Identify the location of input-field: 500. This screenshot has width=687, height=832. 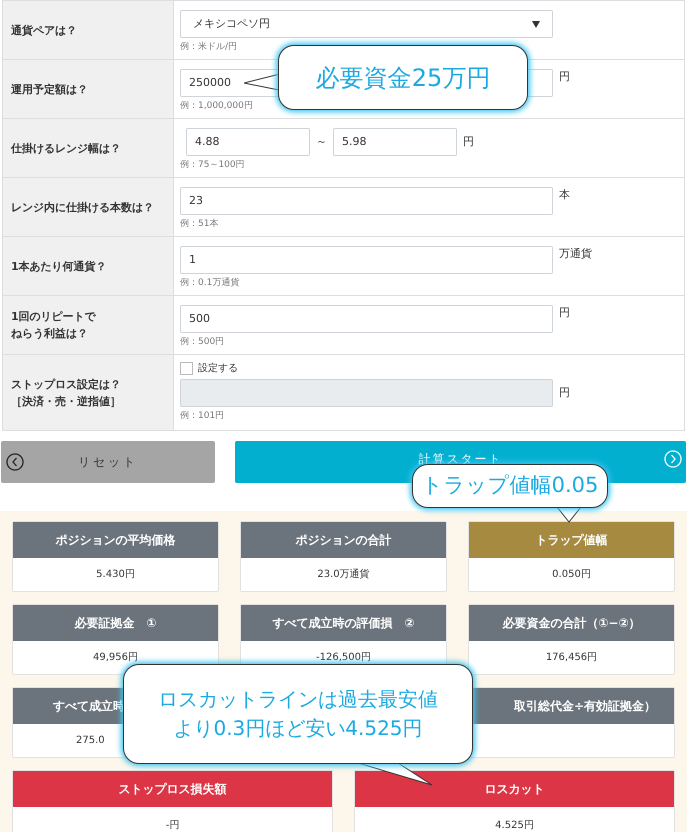
(366, 319).